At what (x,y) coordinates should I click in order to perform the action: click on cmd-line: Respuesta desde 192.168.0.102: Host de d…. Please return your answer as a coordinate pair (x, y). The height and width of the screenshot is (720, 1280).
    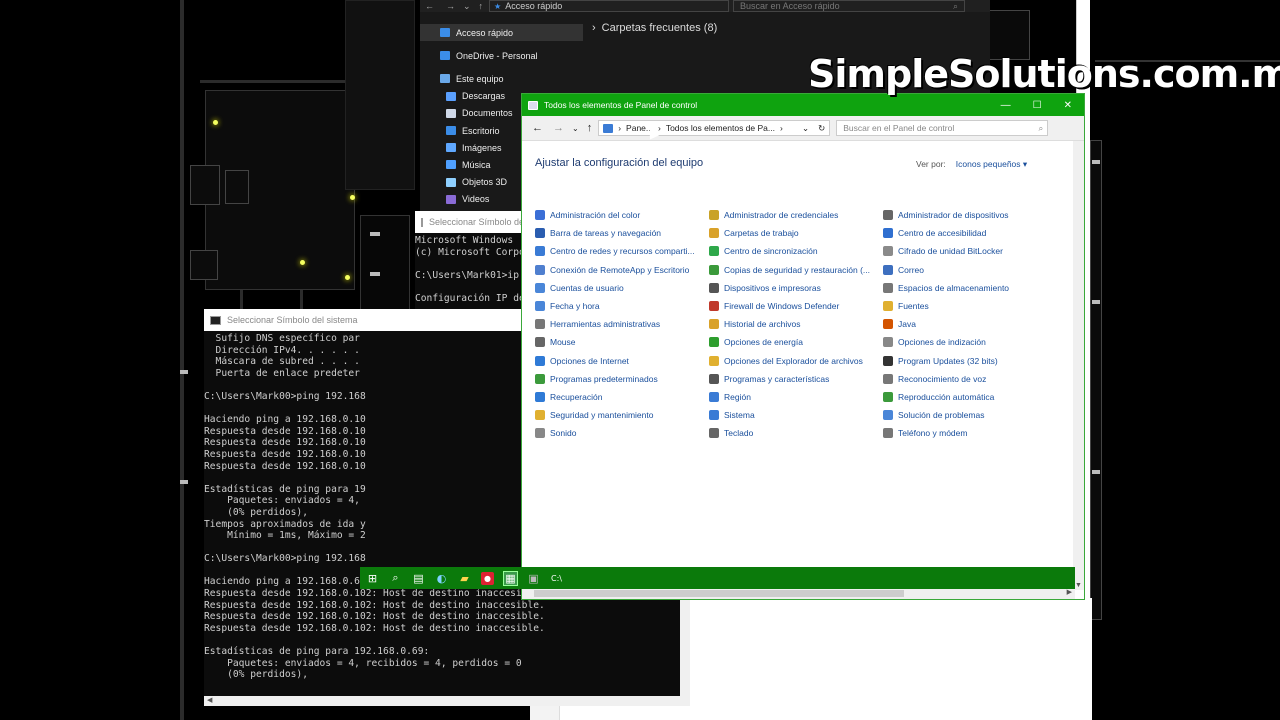
    Looking at the image, I should click on (374, 617).